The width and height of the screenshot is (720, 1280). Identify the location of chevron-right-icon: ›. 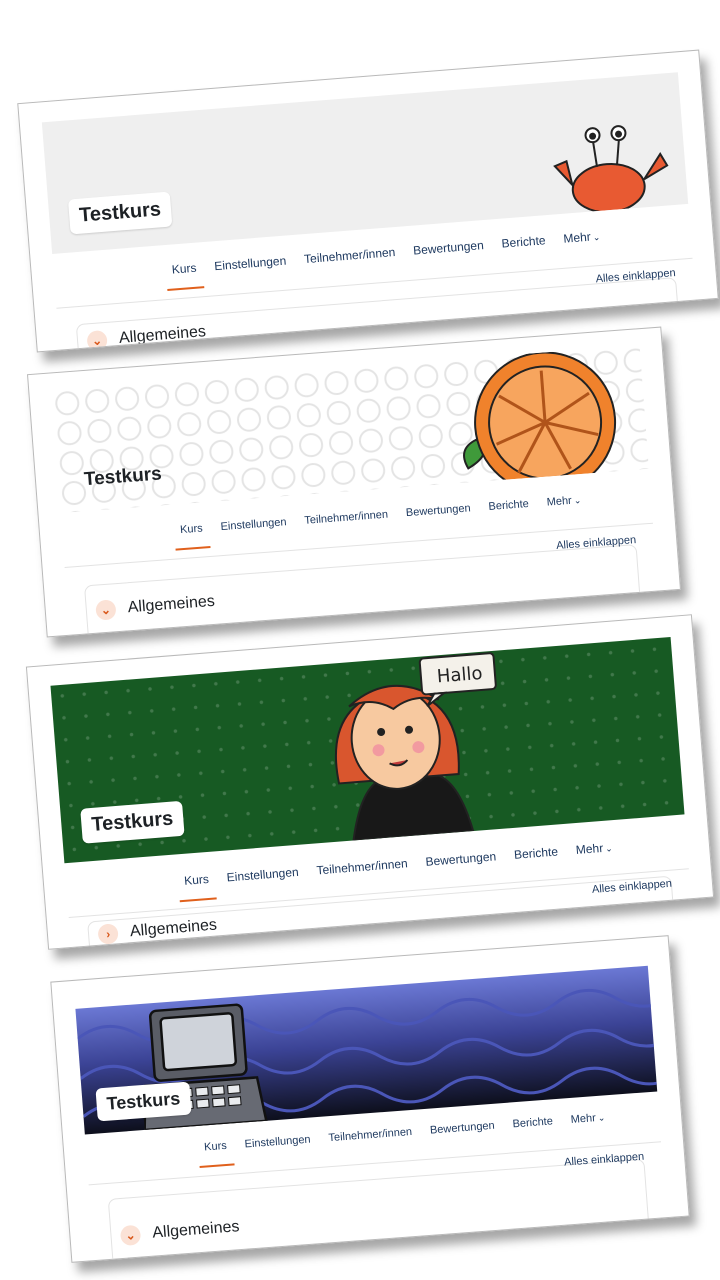
(108, 934).